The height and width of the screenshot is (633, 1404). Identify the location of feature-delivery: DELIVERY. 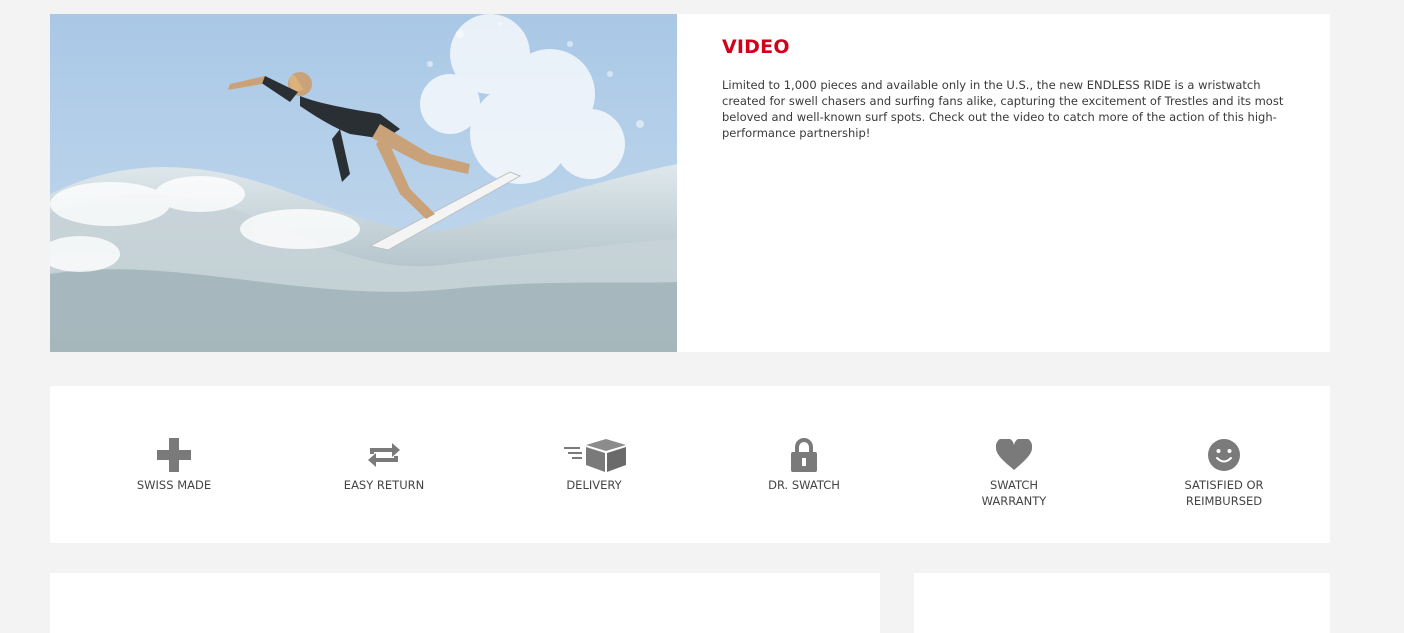
(594, 464).